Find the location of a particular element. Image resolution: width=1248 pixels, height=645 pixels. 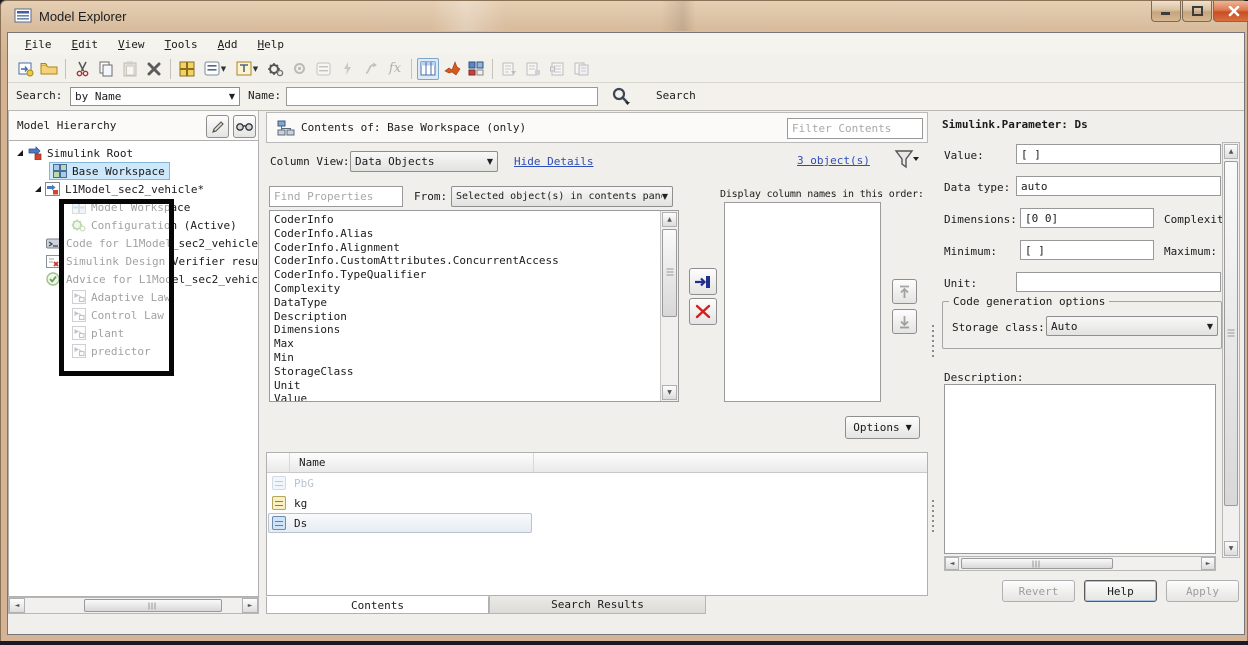

title-bar: Model Explorer is located at coordinates (624, 16).